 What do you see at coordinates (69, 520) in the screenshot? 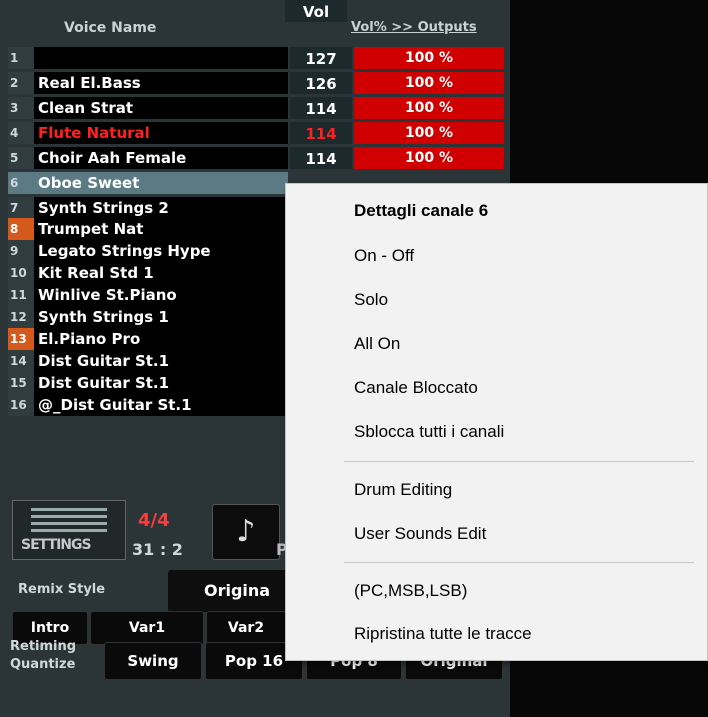
I see `settings-bars-icon` at bounding box center [69, 520].